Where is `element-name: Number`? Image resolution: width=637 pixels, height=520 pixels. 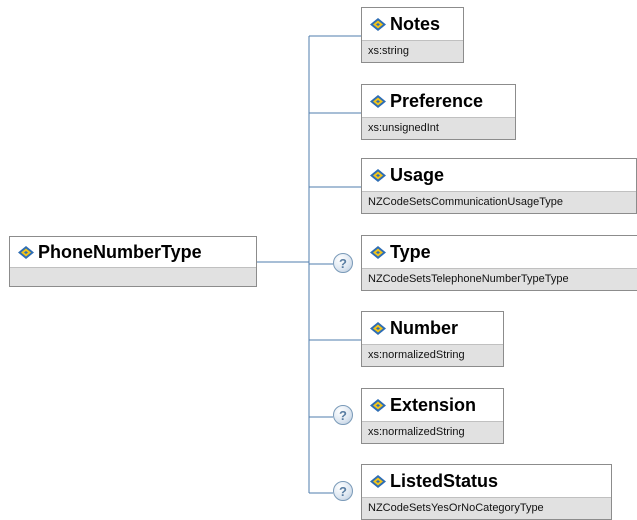 element-name: Number is located at coordinates (424, 327).